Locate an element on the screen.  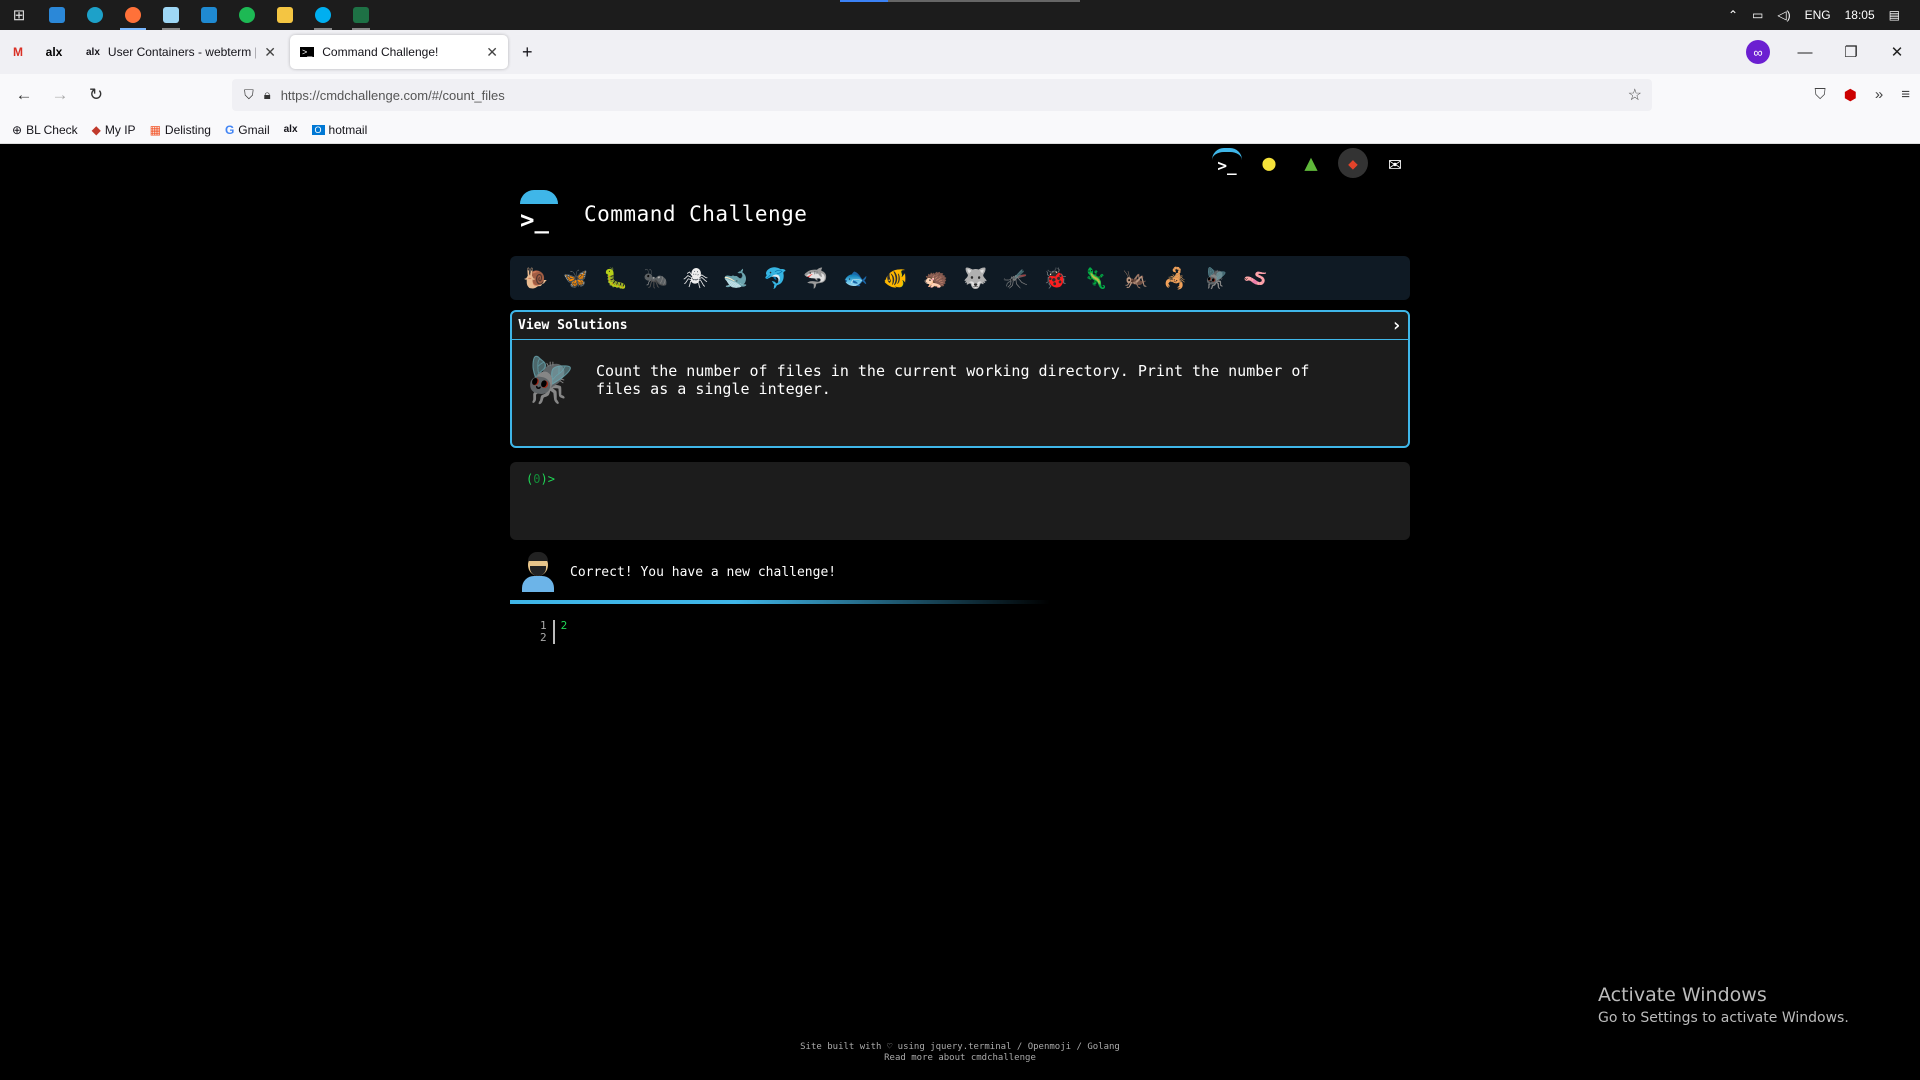
overflow-chevron-icon: » is located at coordinates (1879, 95).